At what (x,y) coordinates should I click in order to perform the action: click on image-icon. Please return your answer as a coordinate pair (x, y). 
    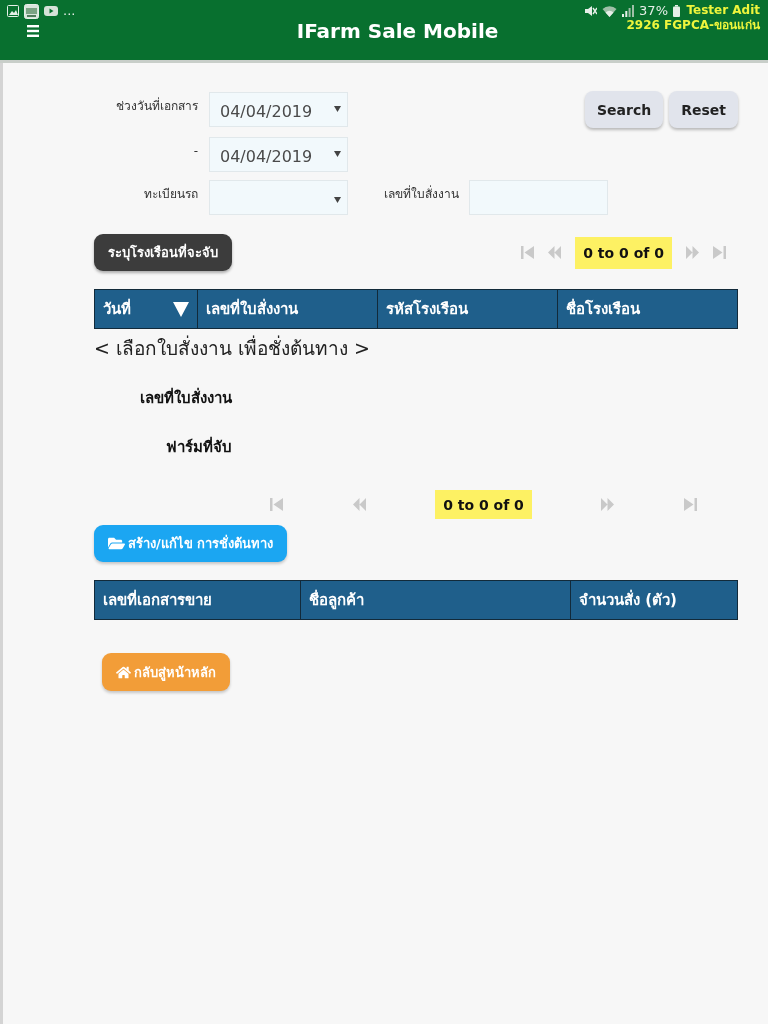
    Looking at the image, I should click on (13, 11).